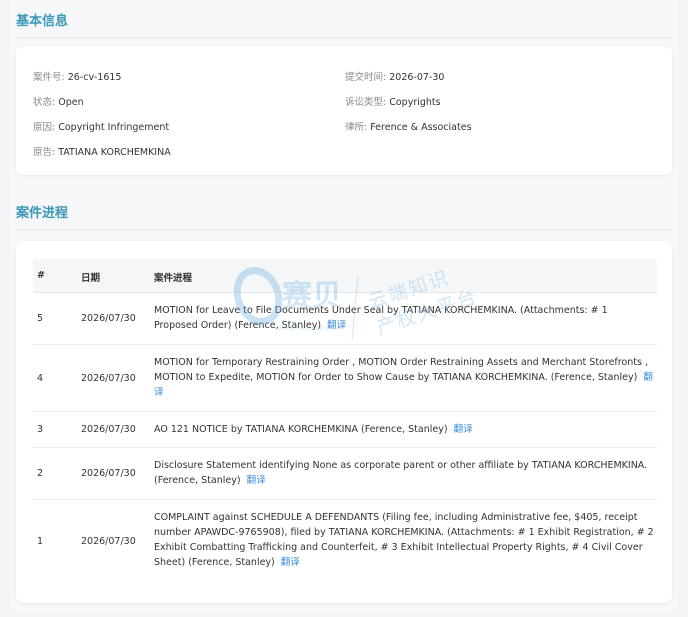 Image resolution: width=688 pixels, height=617 pixels. Describe the element at coordinates (345, 276) in the screenshot. I see `table-header: # 日期 案件进程` at that location.